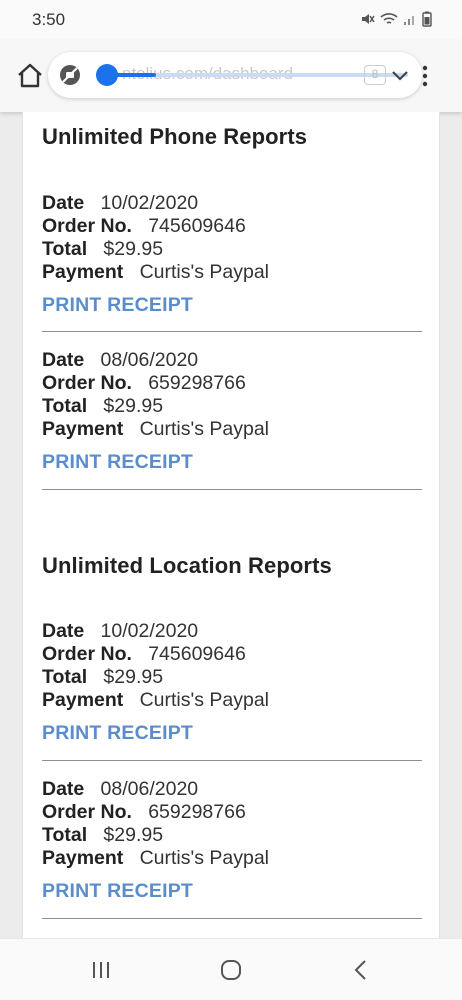 This screenshot has width=462, height=1000. Describe the element at coordinates (400, 75) in the screenshot. I see `chevron-down-icon` at that location.